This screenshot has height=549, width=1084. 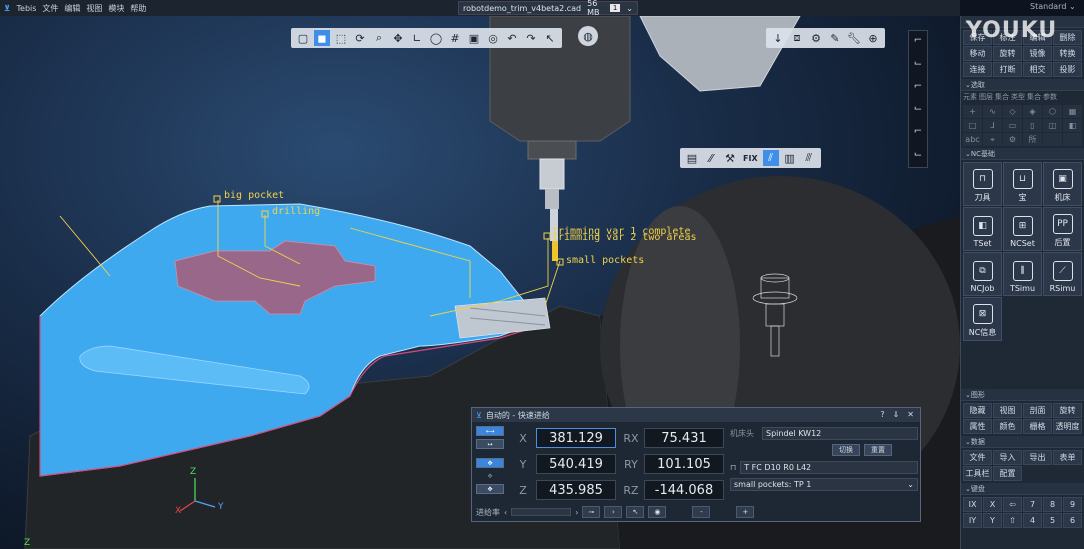 What do you see at coordinates (982, 229) in the screenshot?
I see `tset-button: ◧ TSet` at bounding box center [982, 229].